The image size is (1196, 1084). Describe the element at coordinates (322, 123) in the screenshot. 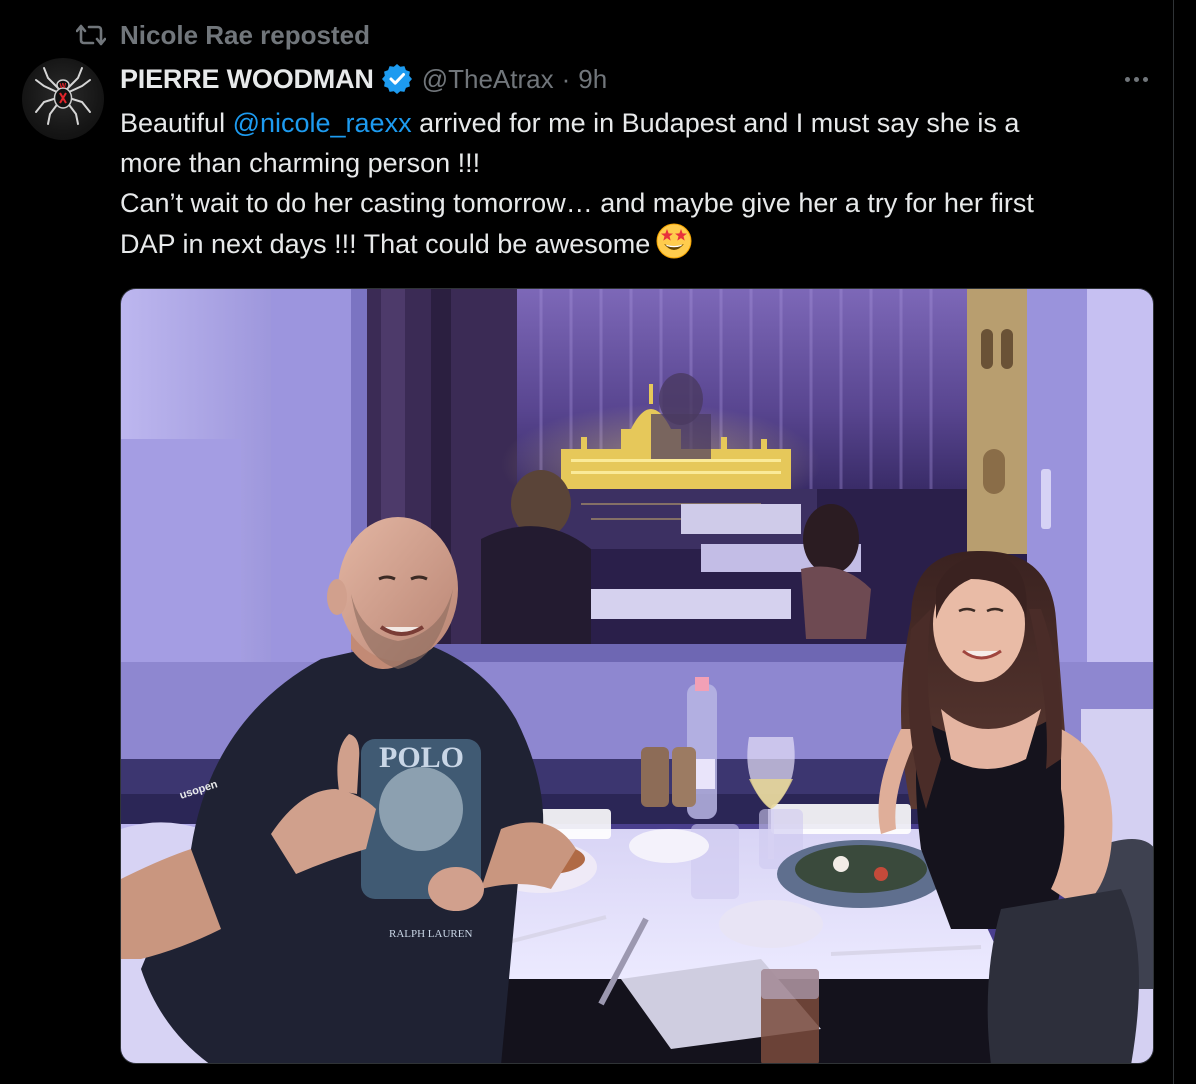

I see `mention-link: @nicole_raexx` at that location.